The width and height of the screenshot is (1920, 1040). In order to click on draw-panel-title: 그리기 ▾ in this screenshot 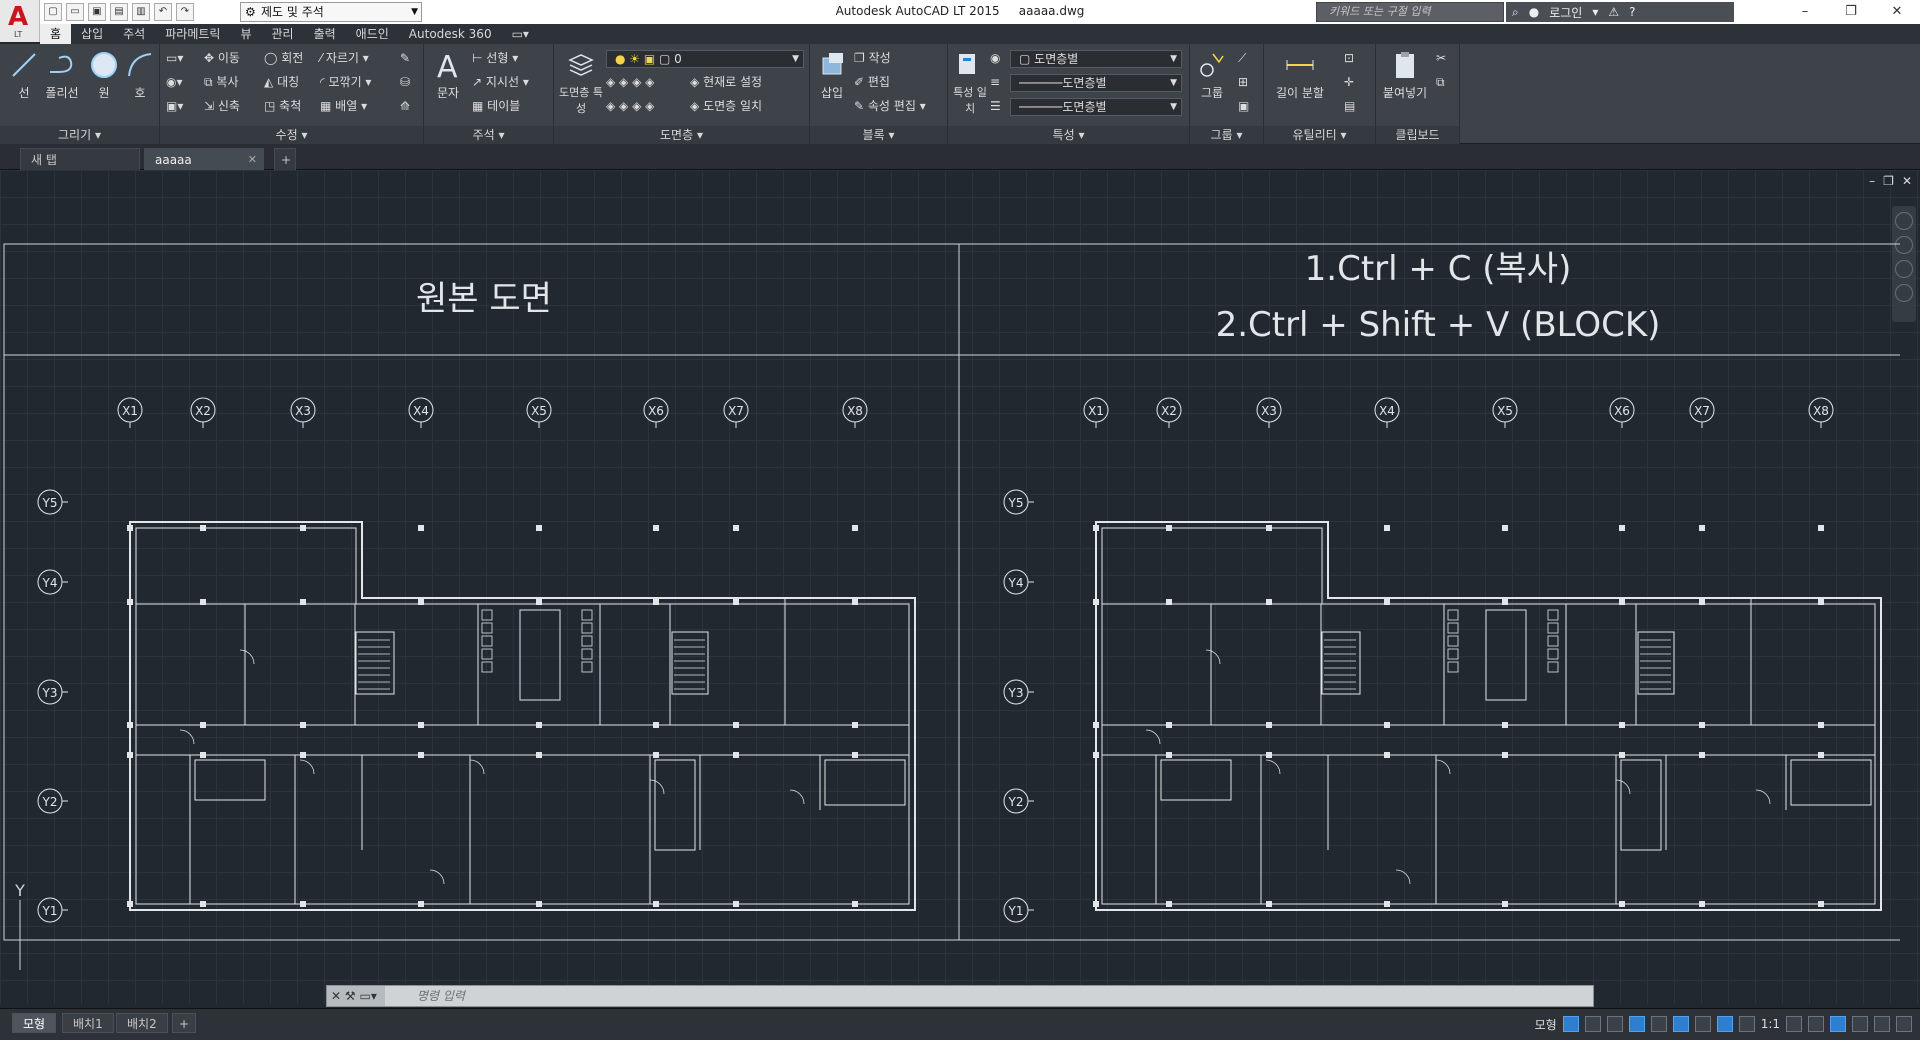, I will do `click(79, 135)`.